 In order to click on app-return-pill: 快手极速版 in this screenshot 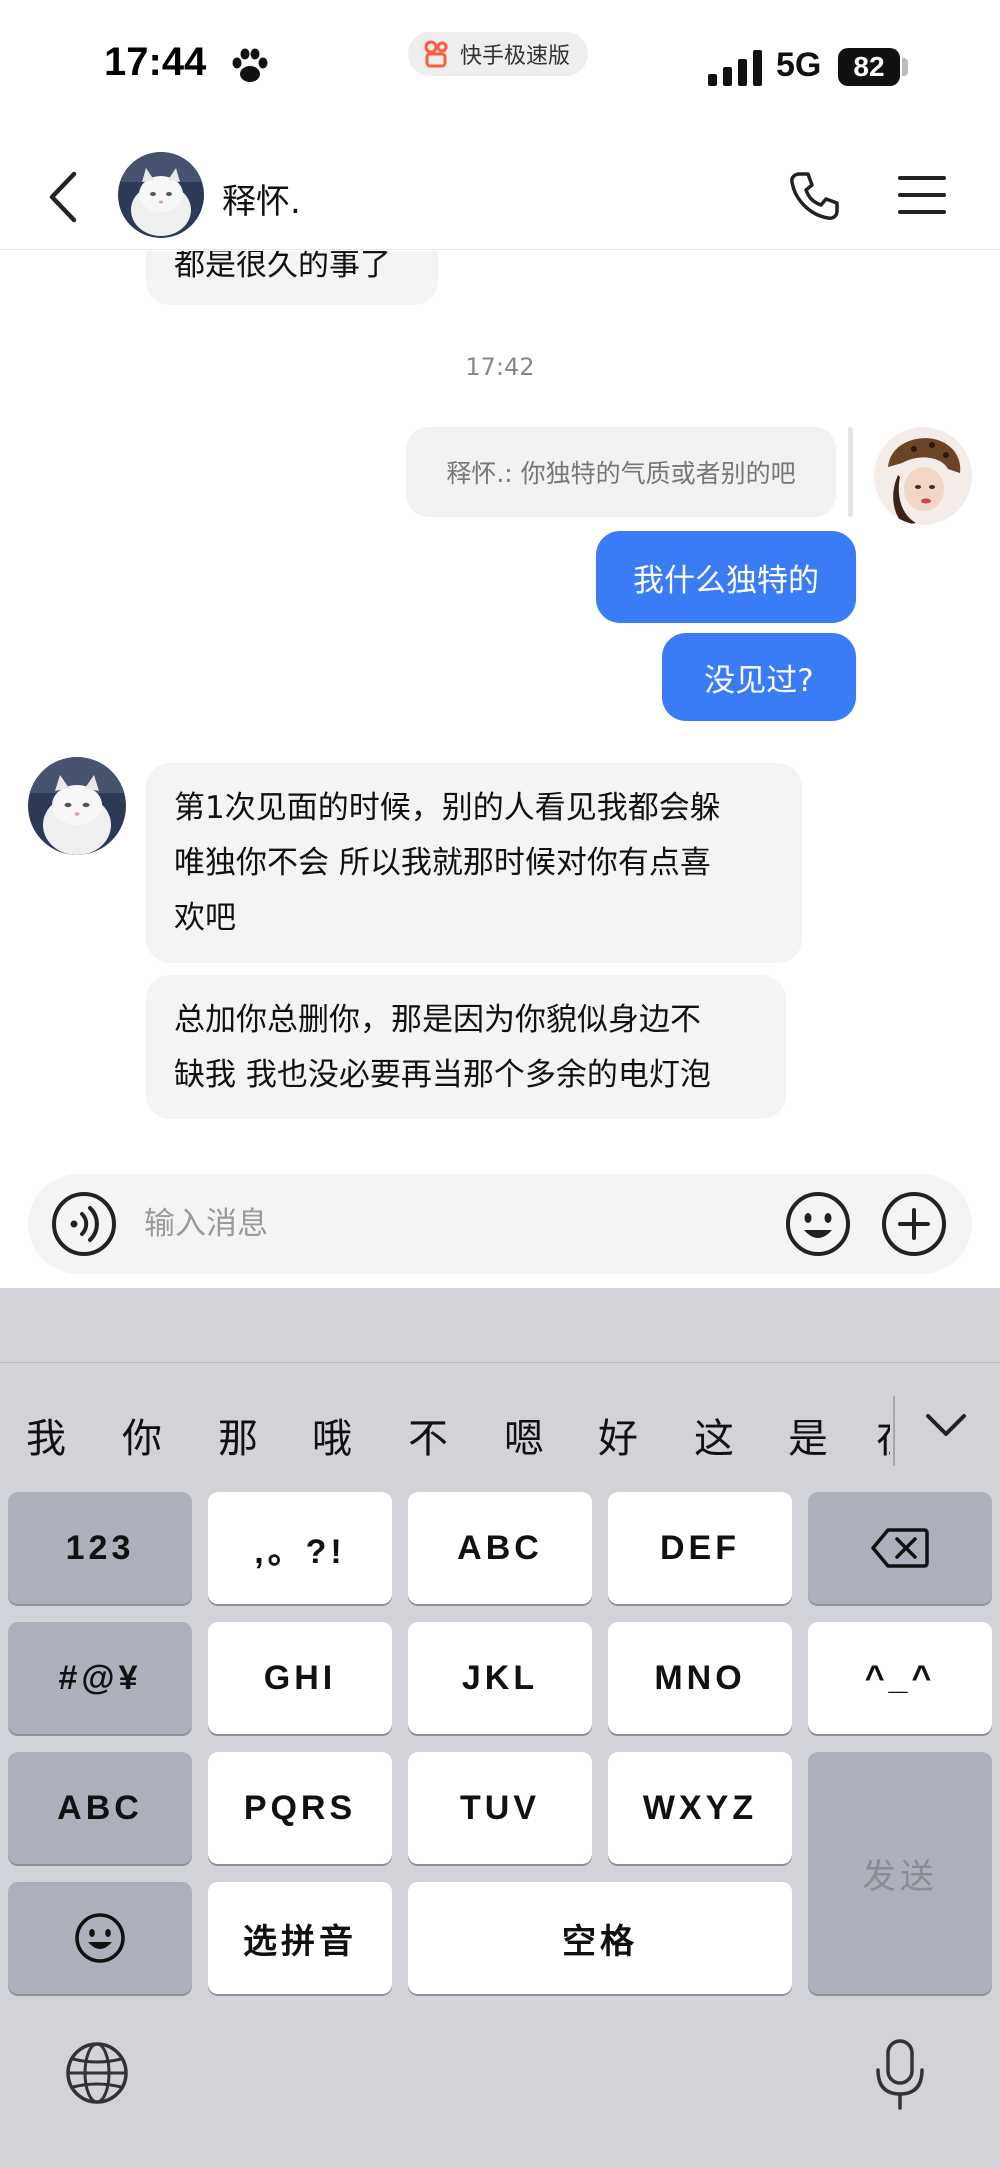, I will do `click(498, 54)`.